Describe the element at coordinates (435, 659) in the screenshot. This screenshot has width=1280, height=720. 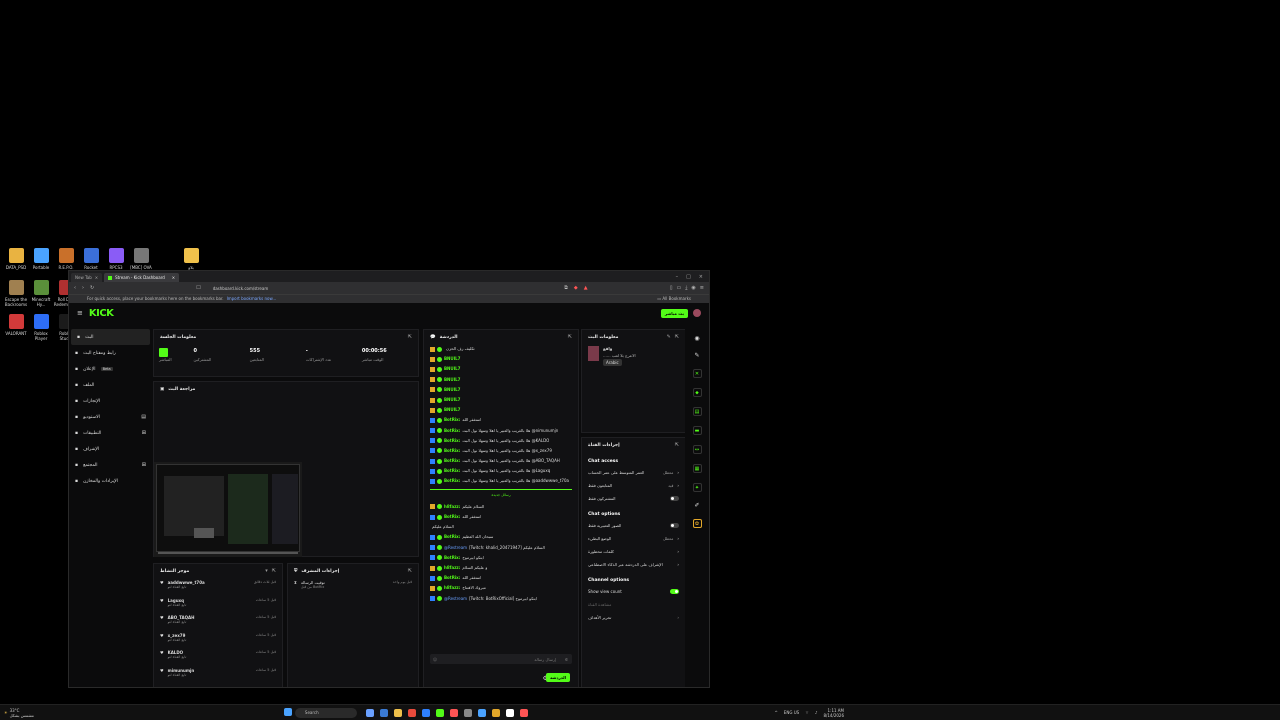
I see `emoji-icon: ☺` at that location.